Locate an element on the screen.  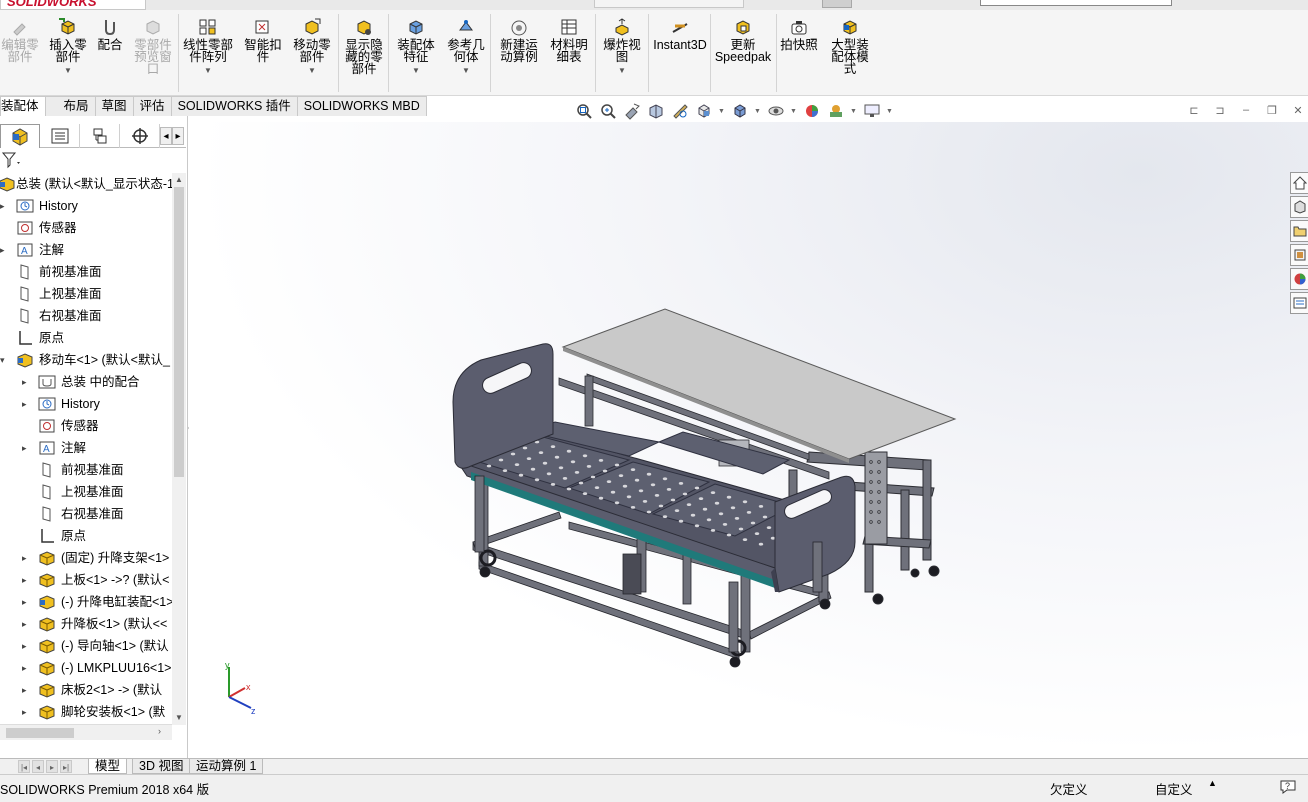
tab-0: 装配体 is located at coordinates (23, 106).